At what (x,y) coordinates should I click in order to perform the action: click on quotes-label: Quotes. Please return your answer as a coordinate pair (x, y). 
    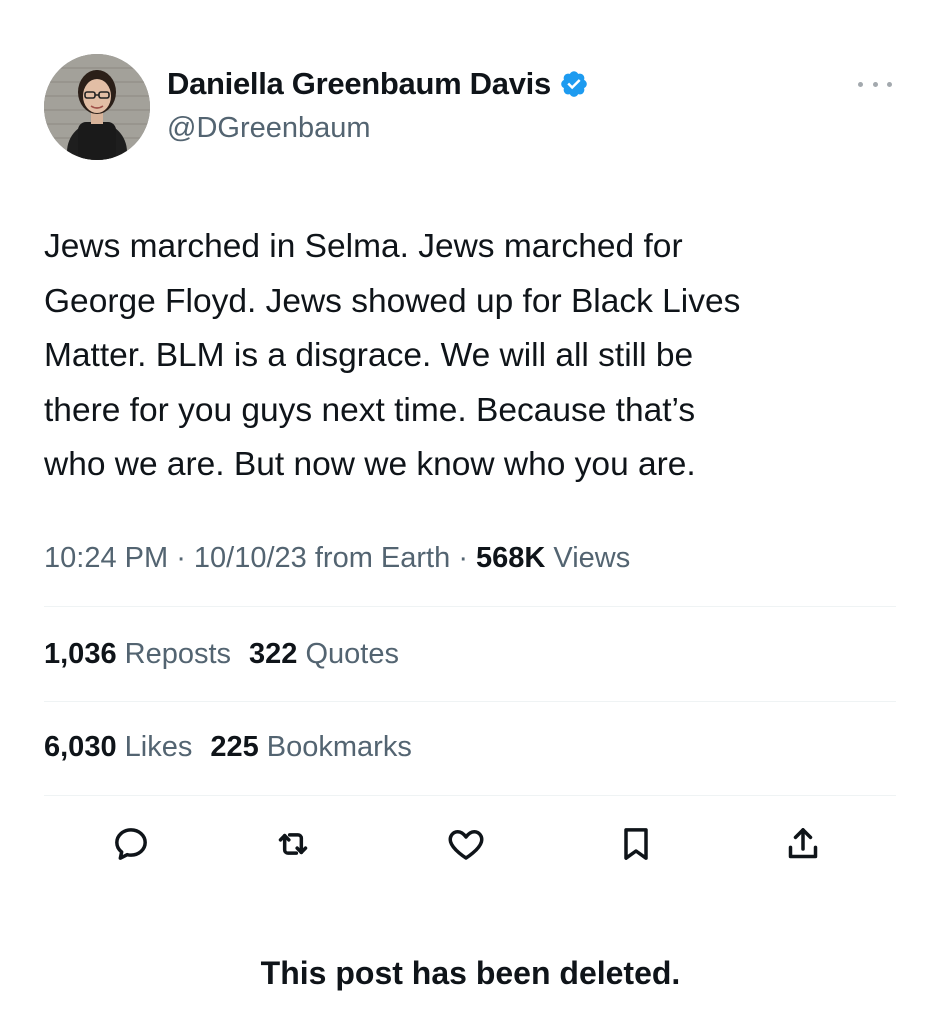
    Looking at the image, I should click on (352, 654).